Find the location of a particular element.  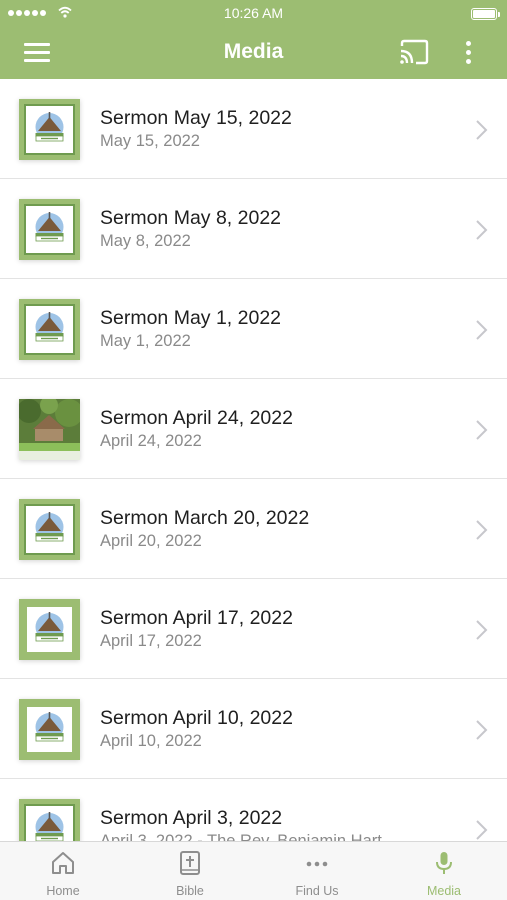

item-subtitle: April 20, 2022 is located at coordinates (151, 541).